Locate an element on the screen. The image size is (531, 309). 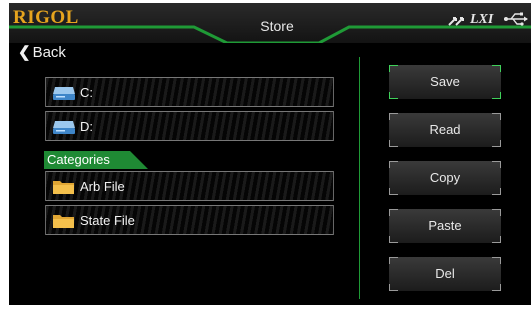
read-button: Read is located at coordinates (445, 130).